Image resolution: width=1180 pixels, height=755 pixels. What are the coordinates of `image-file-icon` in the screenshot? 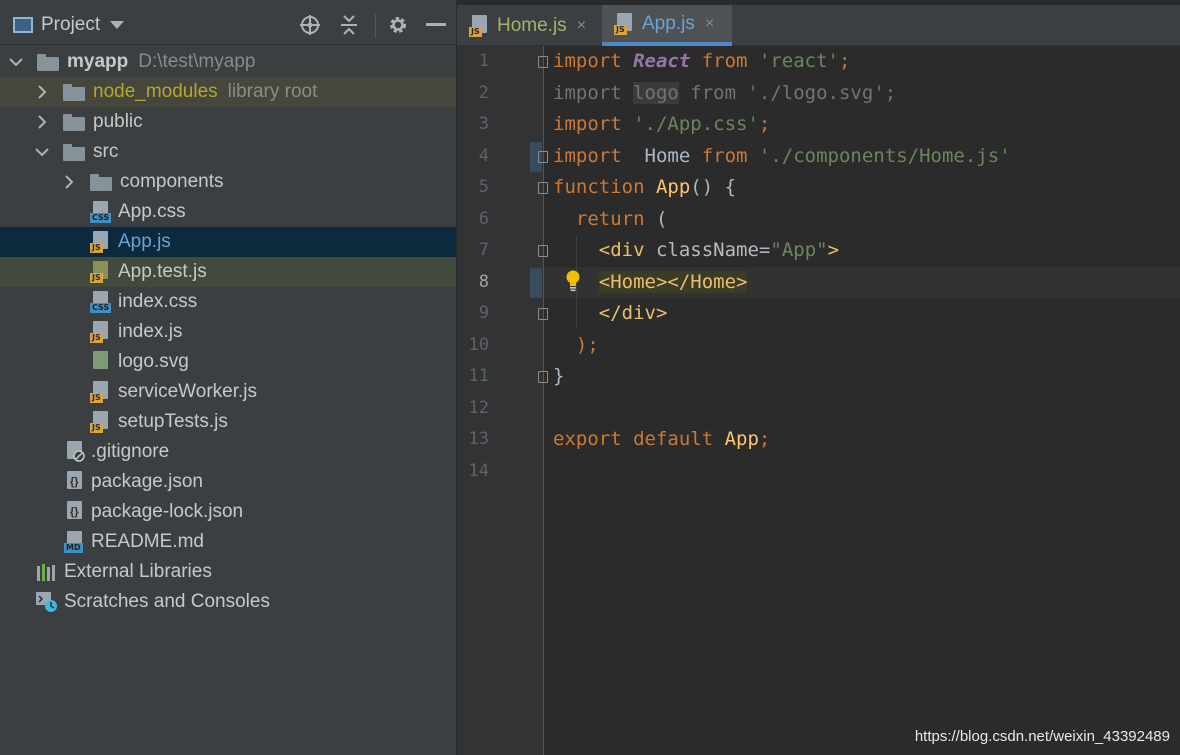 It's located at (101, 362).